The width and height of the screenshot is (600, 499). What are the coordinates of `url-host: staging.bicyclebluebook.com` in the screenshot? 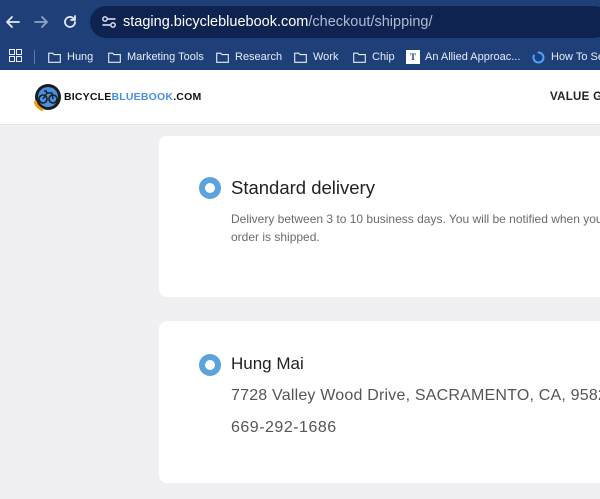 It's located at (216, 22).